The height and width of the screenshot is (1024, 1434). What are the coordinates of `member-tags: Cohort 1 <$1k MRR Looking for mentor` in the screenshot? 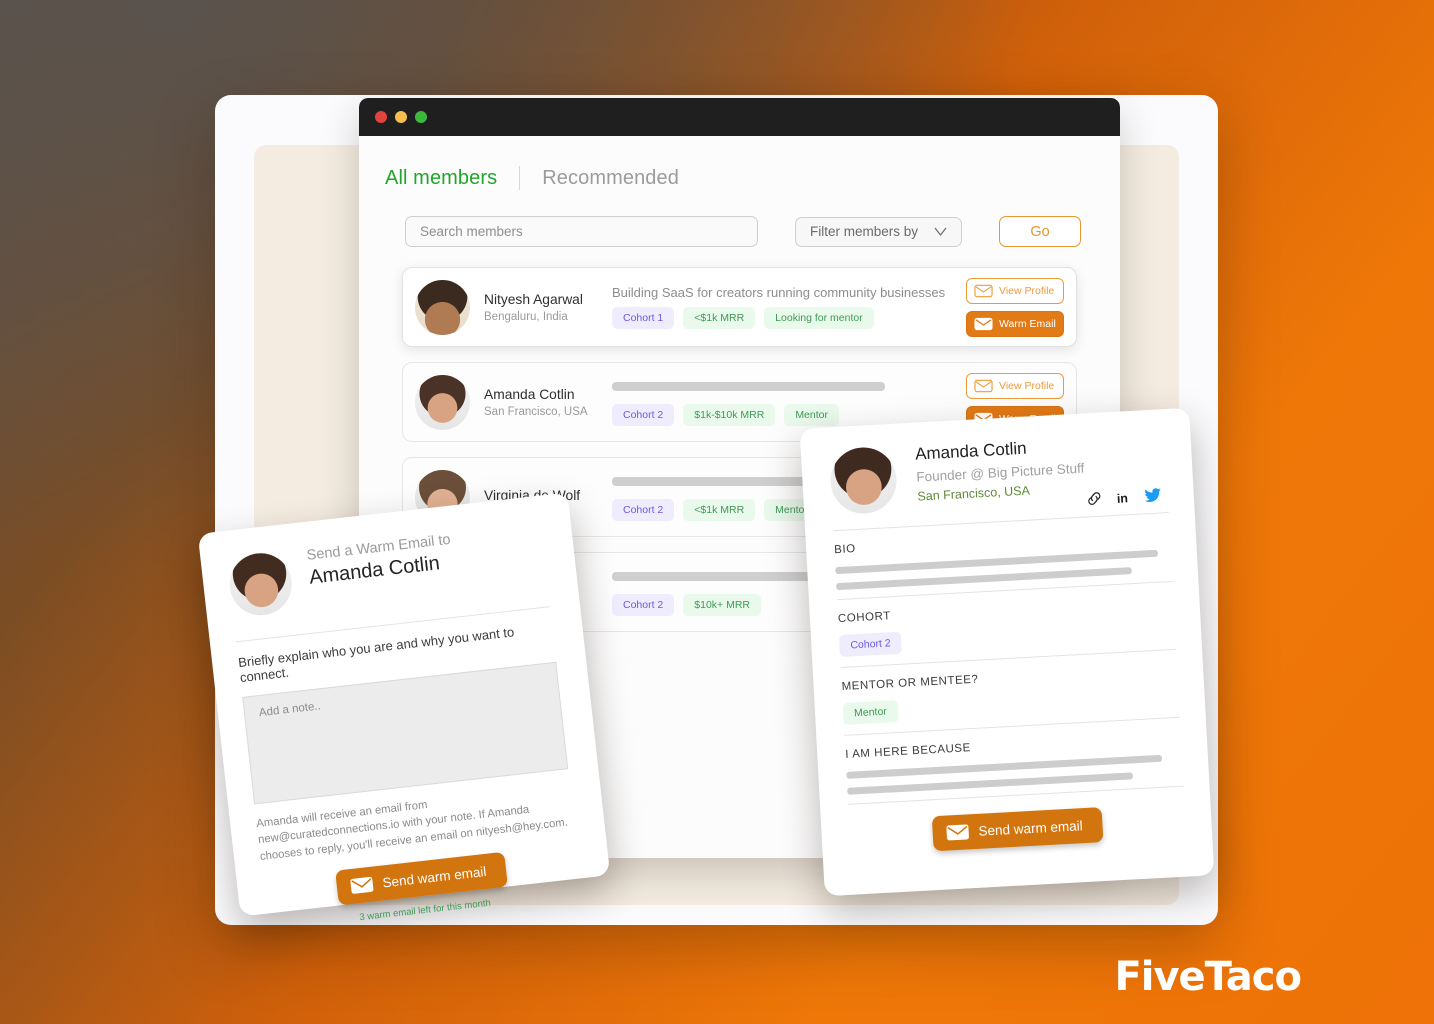 It's located at (785, 318).